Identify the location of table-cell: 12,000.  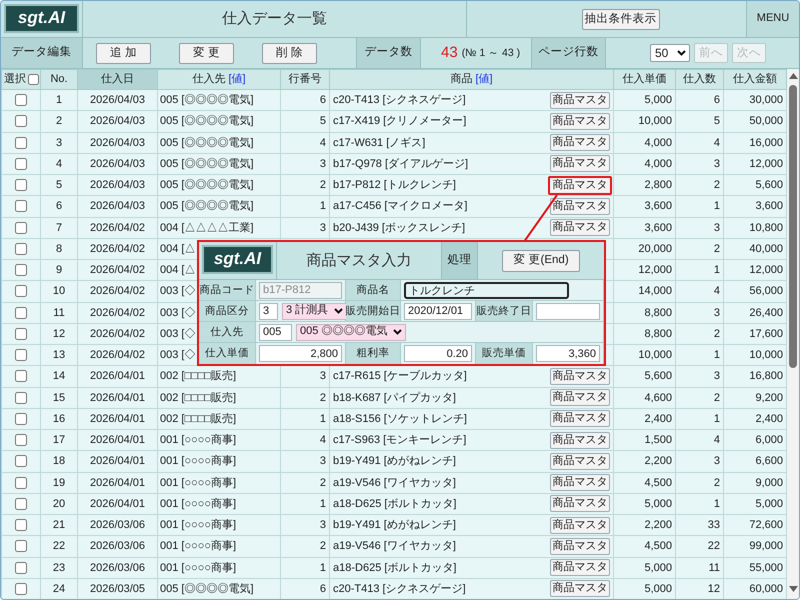
(755, 163).